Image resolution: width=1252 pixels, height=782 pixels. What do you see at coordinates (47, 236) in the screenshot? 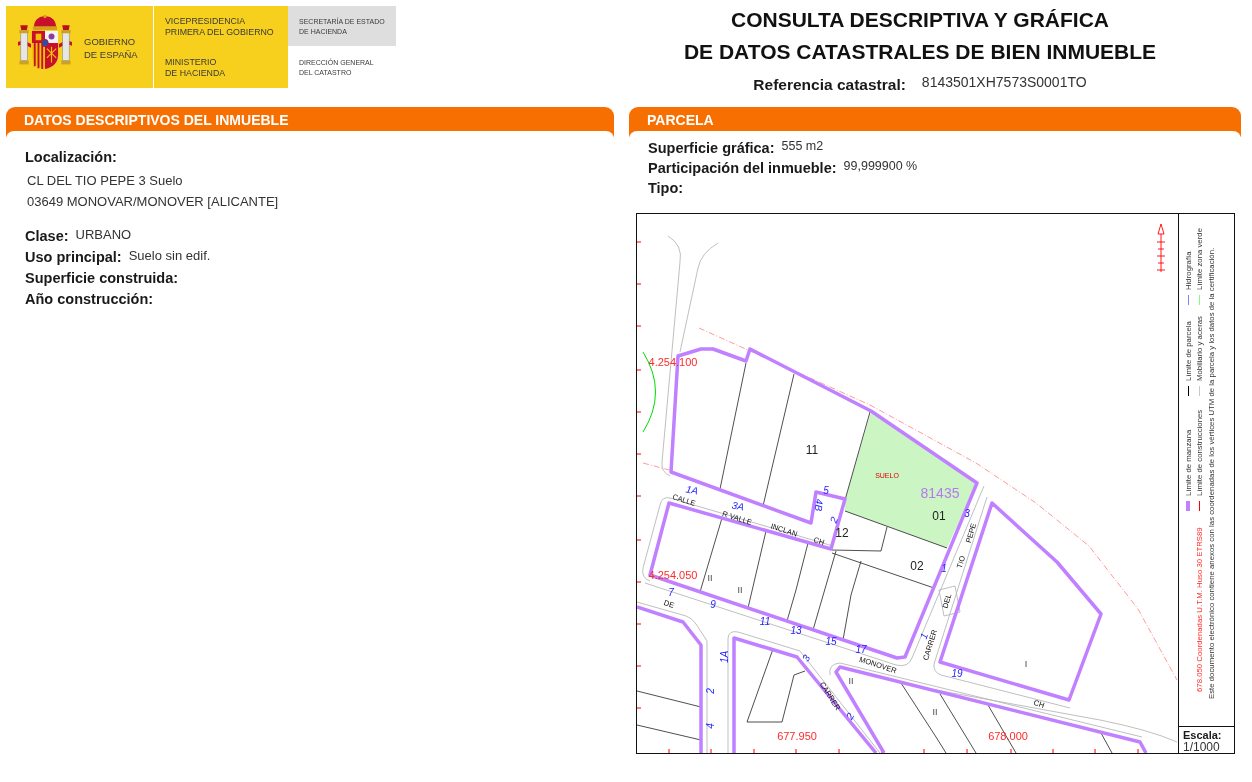
I see `field-label: Clase:` at bounding box center [47, 236].